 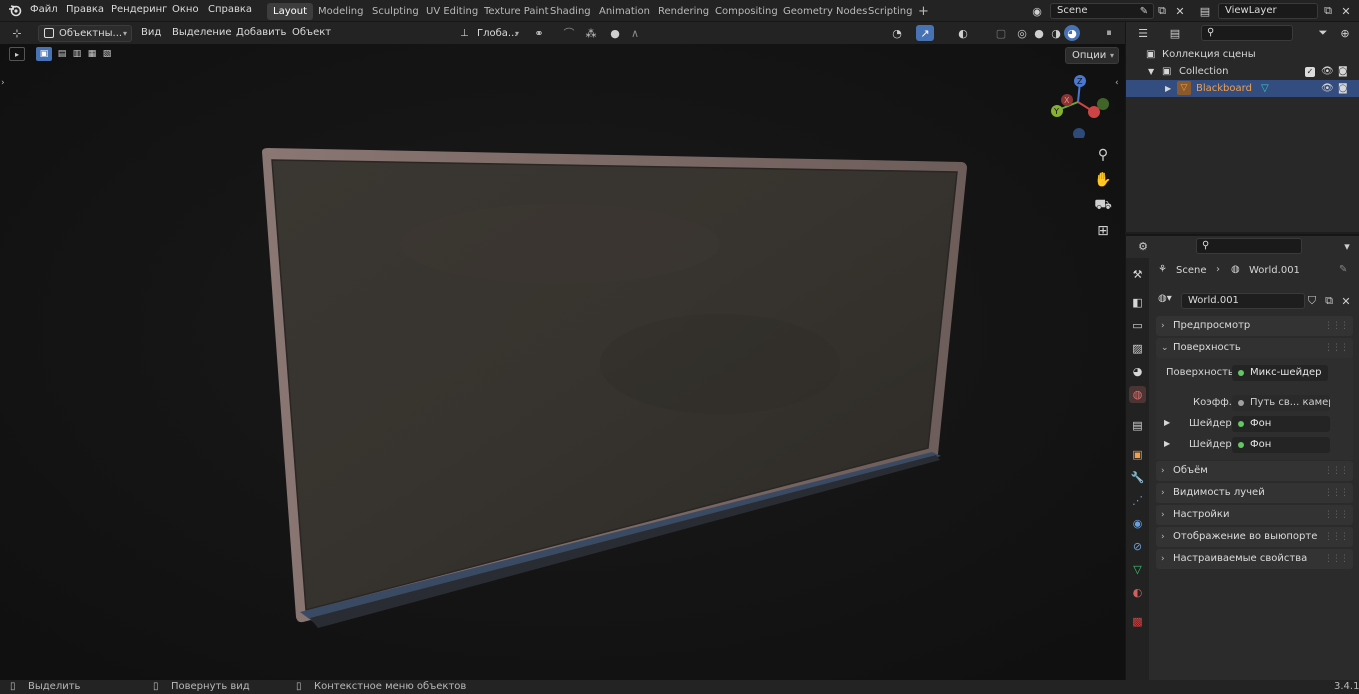 What do you see at coordinates (490, 33) in the screenshot?
I see `orientation-dropdown: ⊥ Глоба... ▾` at bounding box center [490, 33].